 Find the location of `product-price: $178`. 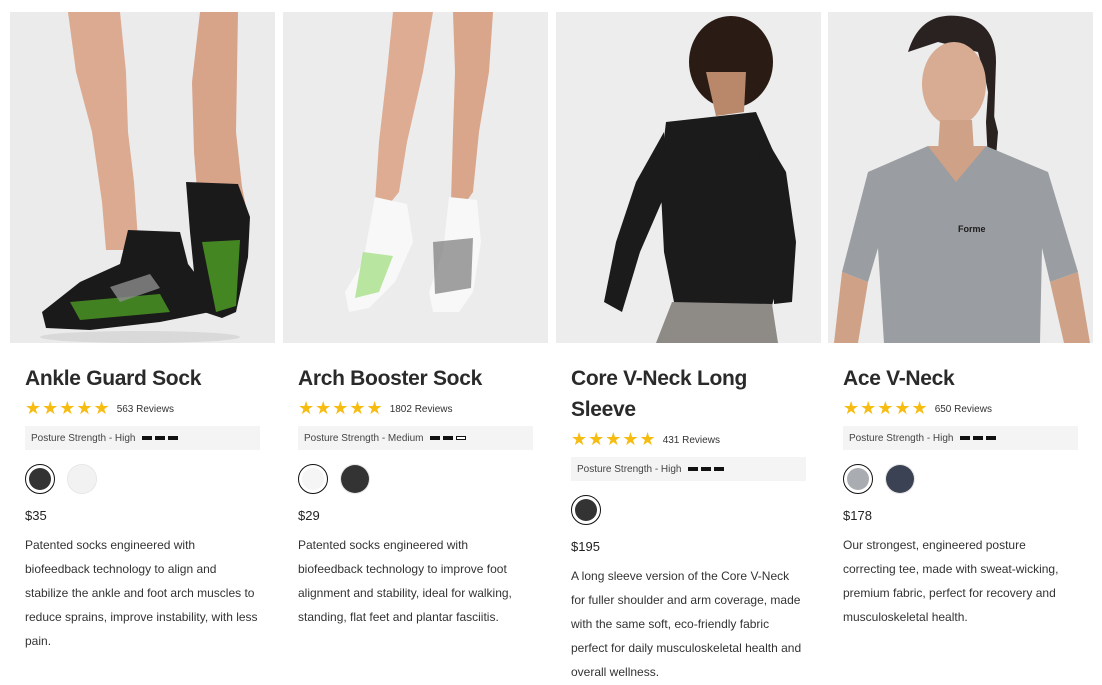

product-price: $178 is located at coordinates (857, 515).